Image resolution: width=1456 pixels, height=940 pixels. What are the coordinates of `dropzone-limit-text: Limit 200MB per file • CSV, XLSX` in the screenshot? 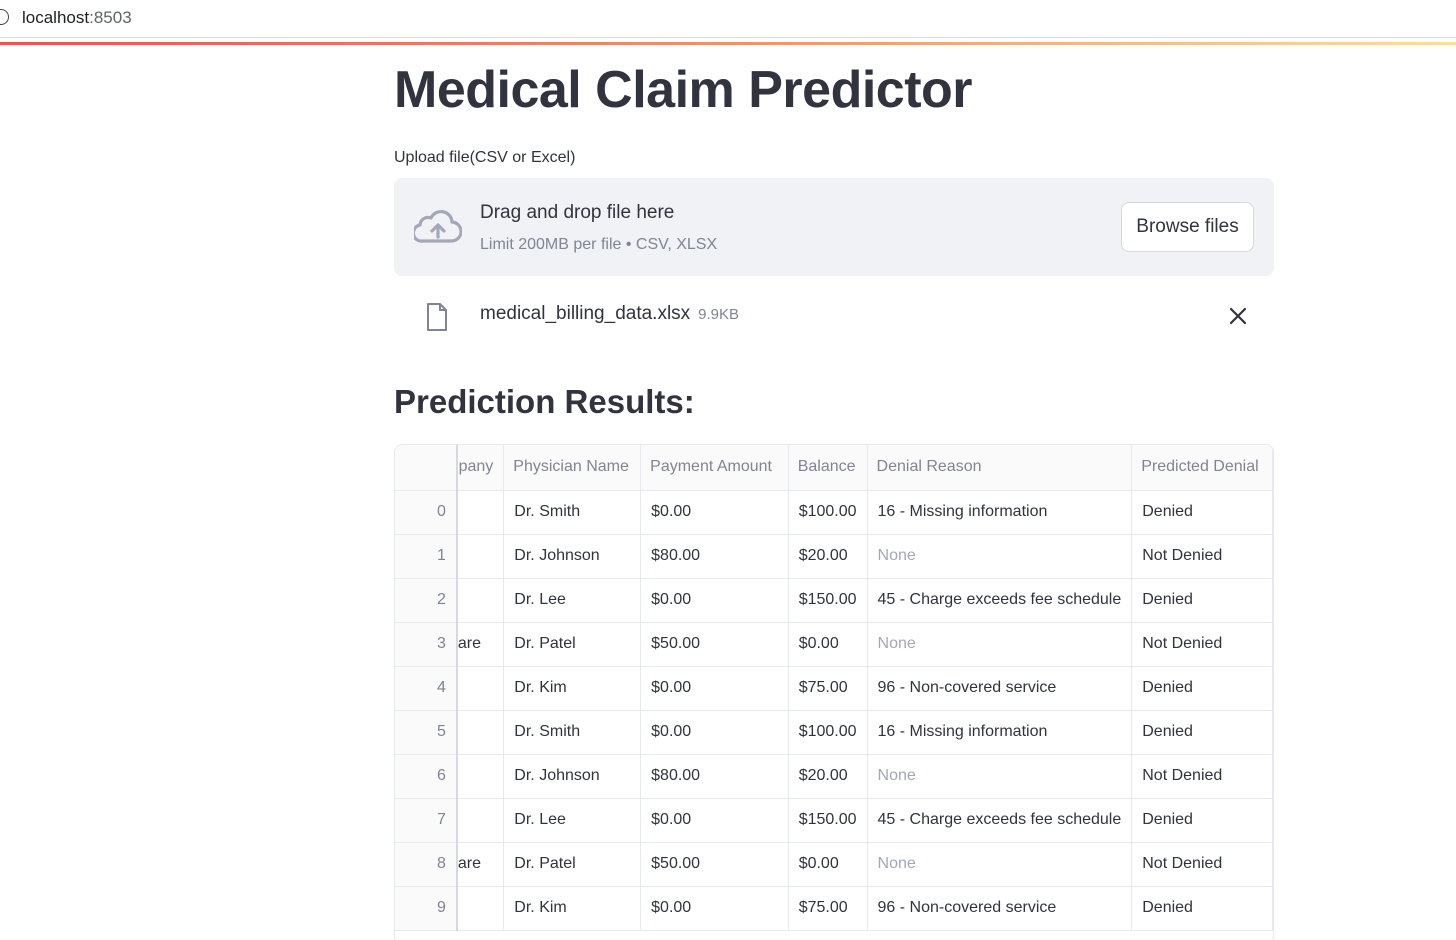 It's located at (599, 244).